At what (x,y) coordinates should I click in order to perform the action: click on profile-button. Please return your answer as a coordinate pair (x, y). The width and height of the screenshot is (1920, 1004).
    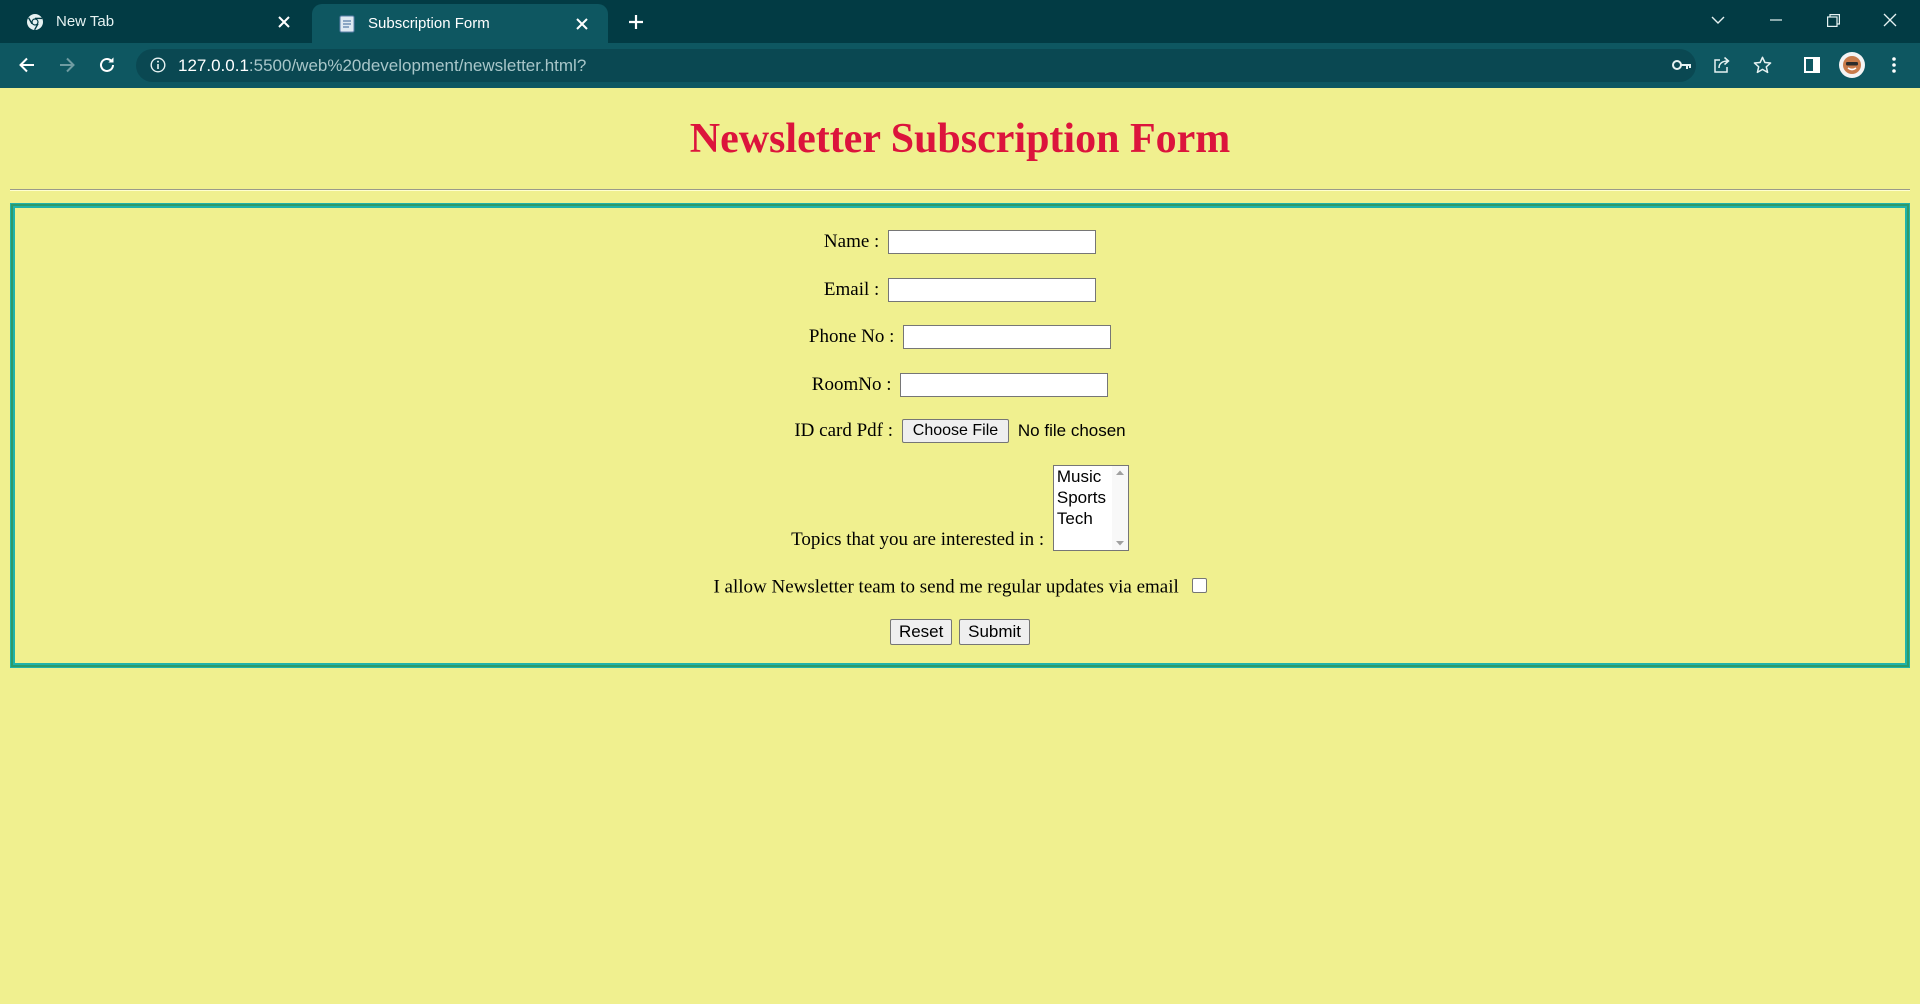
    Looking at the image, I should click on (1852, 65).